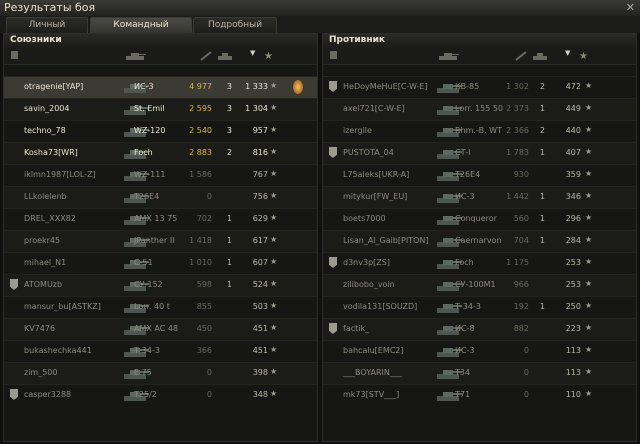  Describe the element at coordinates (380, 306) in the screenshot. I see `player-name: vodila131[SOUZD]` at that location.